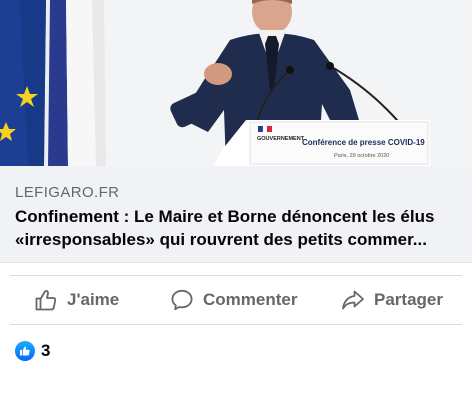 The width and height of the screenshot is (472, 416). I want to click on eu-flag, so click(23, 83).